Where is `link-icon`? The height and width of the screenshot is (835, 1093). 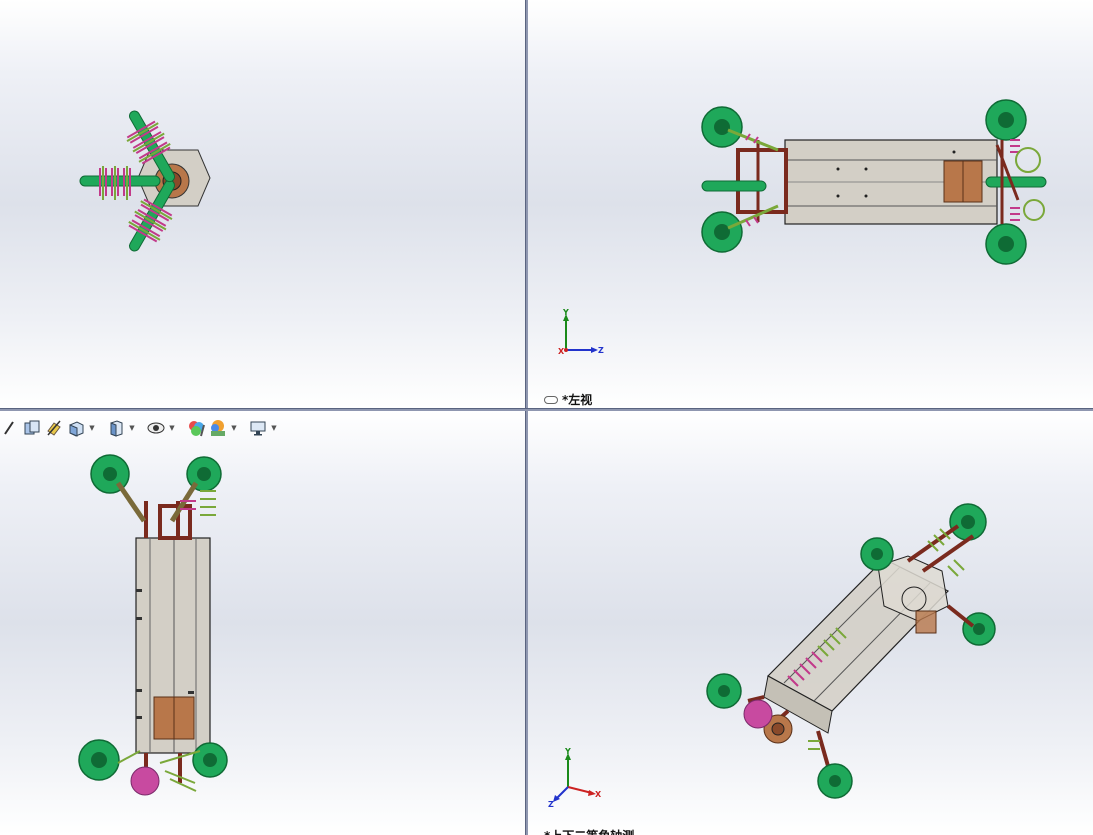 link-icon is located at coordinates (551, 399).